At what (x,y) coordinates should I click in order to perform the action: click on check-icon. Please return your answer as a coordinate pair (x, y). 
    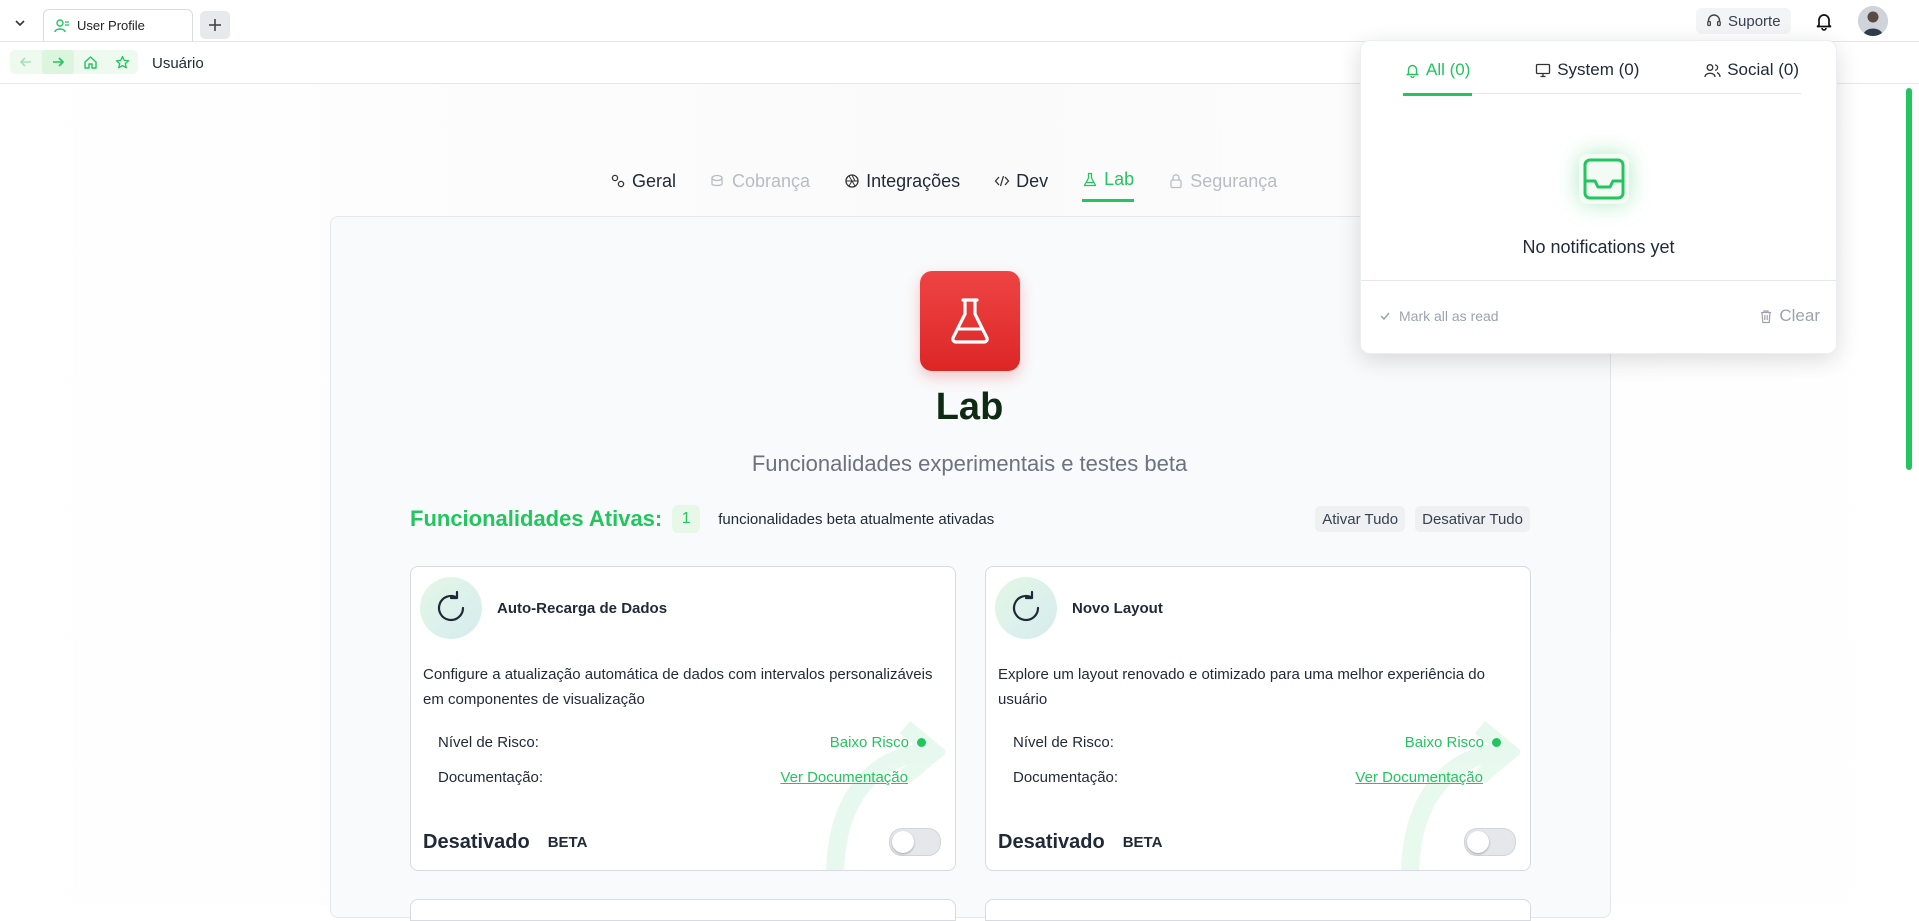
    Looking at the image, I should click on (1385, 316).